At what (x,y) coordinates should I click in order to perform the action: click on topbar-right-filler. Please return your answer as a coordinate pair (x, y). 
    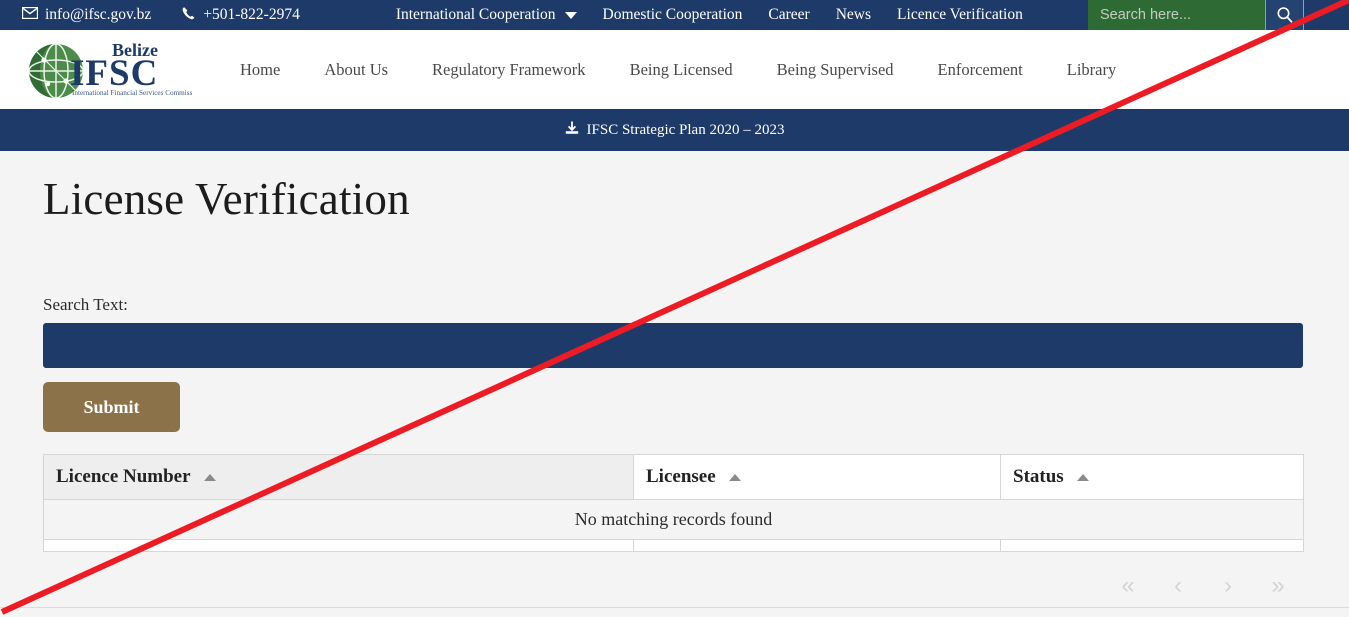
    Looking at the image, I should click on (1326, 15).